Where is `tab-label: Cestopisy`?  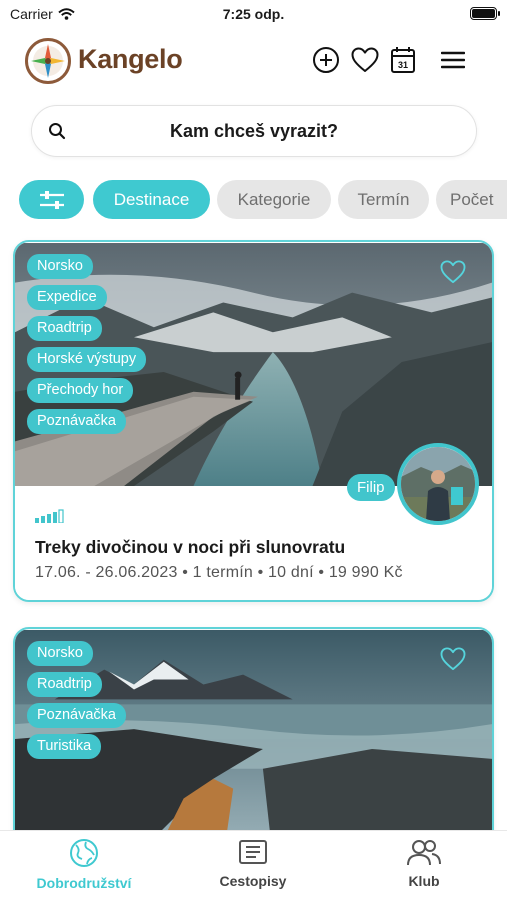
tab-label: Cestopisy is located at coordinates (253, 881).